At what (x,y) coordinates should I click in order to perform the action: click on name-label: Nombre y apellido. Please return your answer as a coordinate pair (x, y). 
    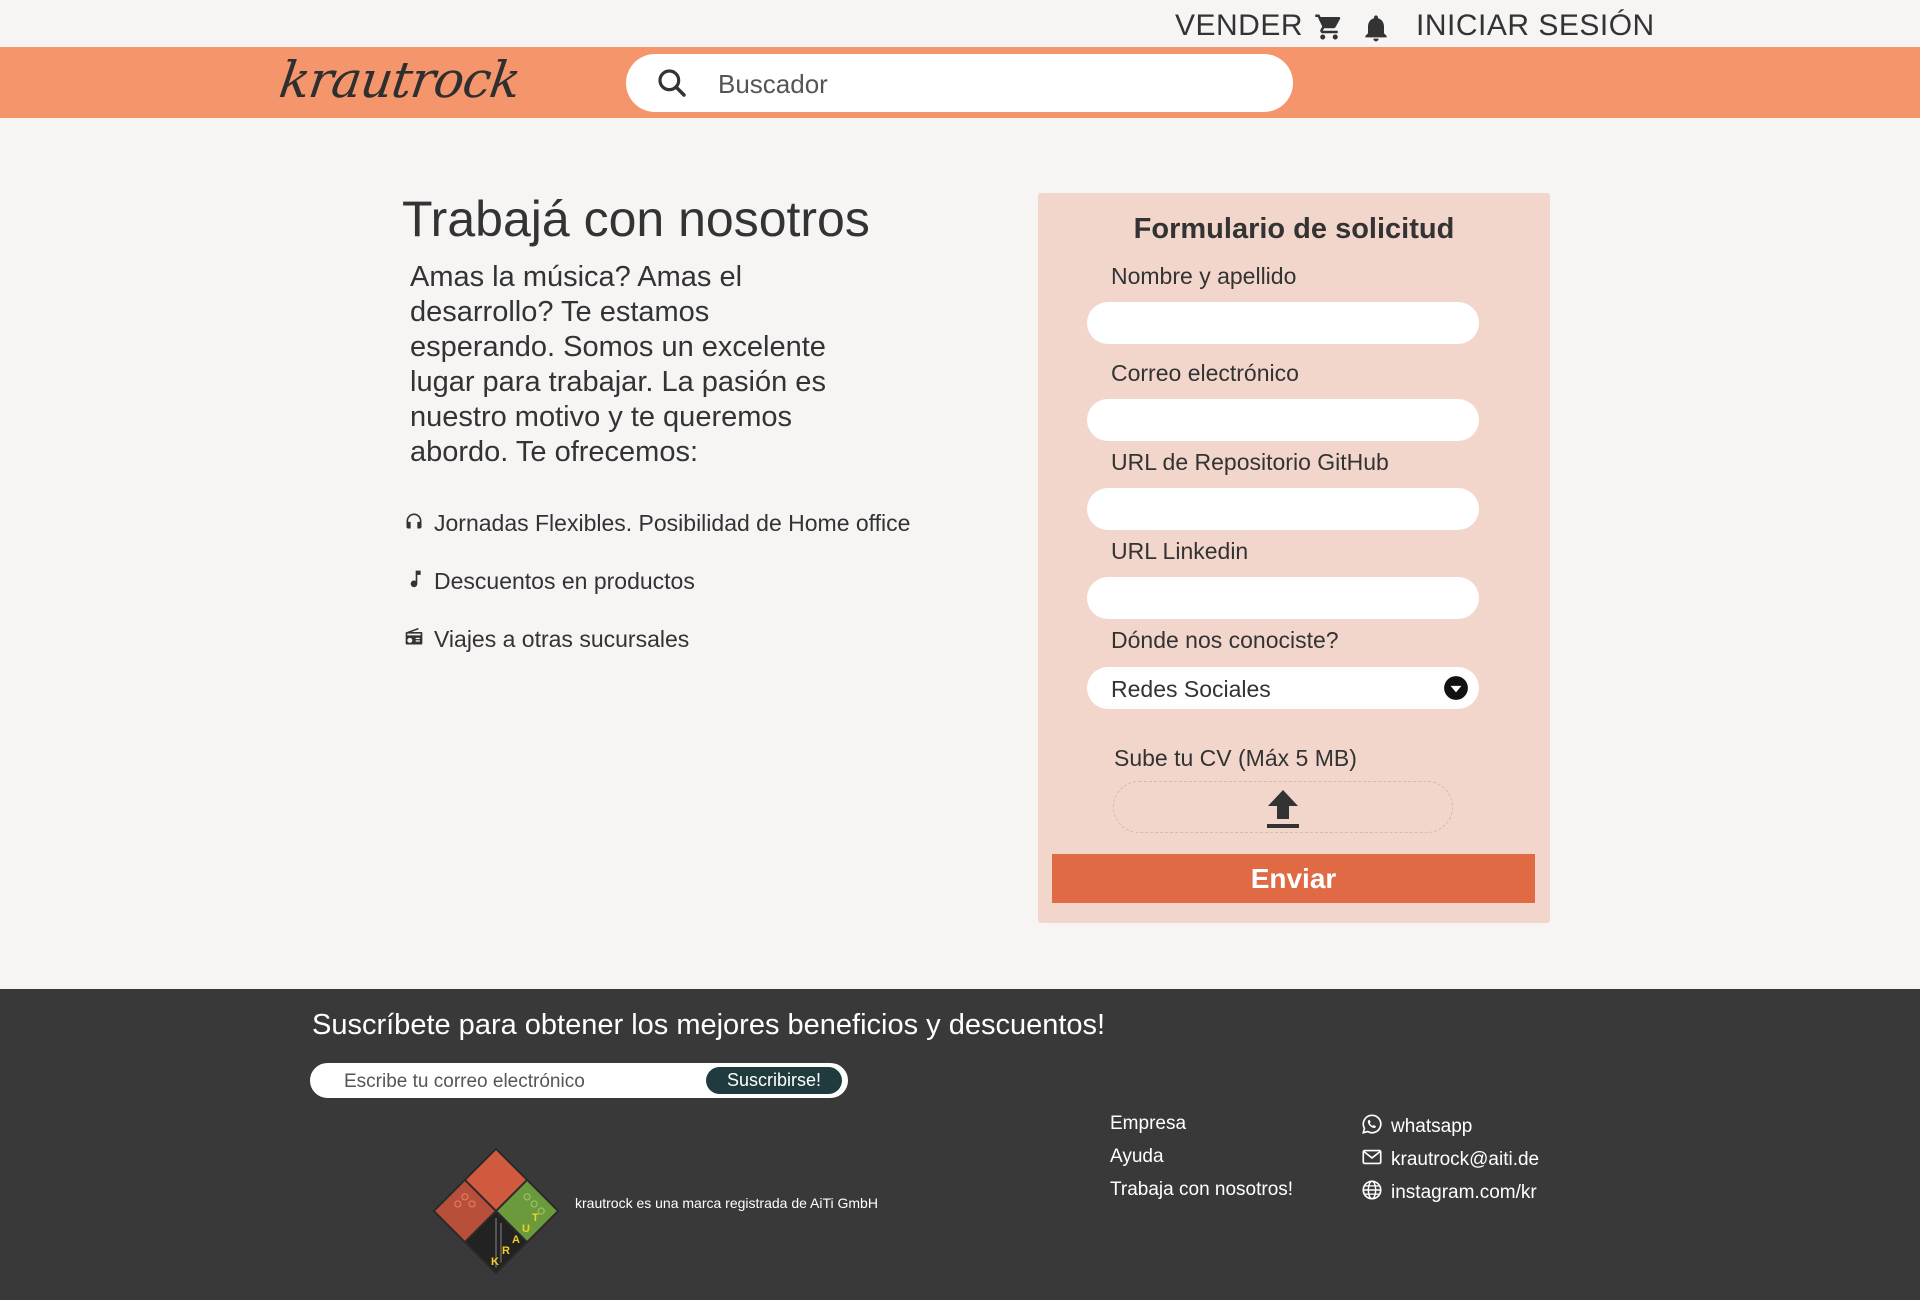
    Looking at the image, I should click on (1204, 276).